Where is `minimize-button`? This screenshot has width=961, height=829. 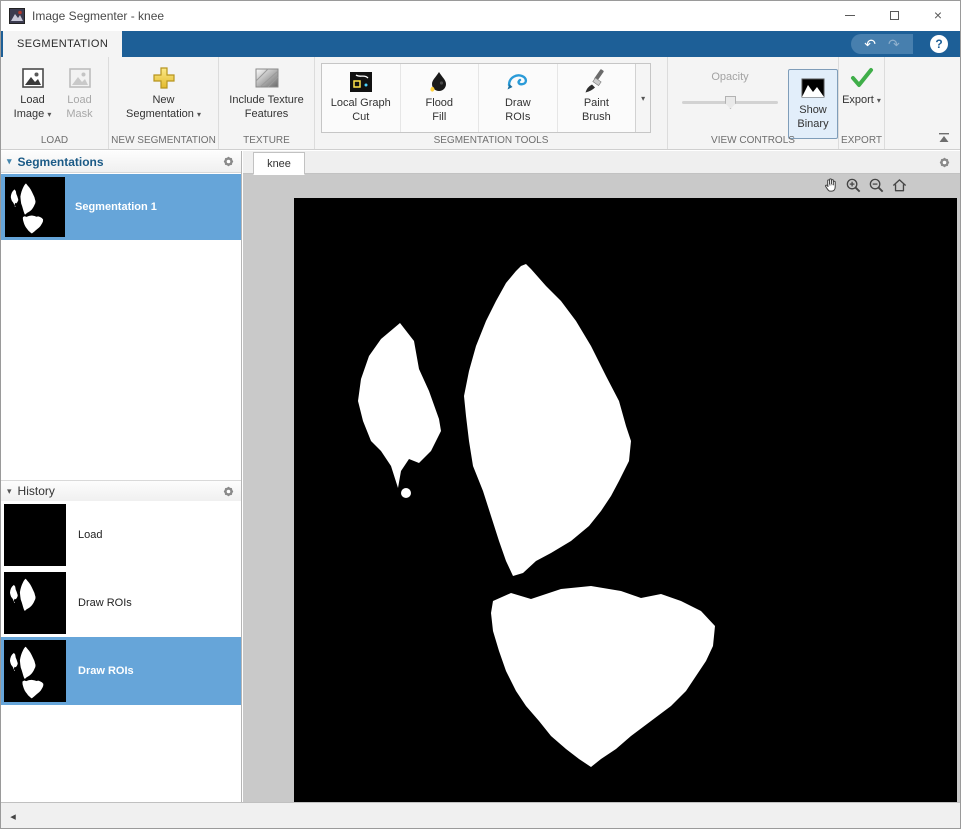
minimize-button is located at coordinates (850, 15).